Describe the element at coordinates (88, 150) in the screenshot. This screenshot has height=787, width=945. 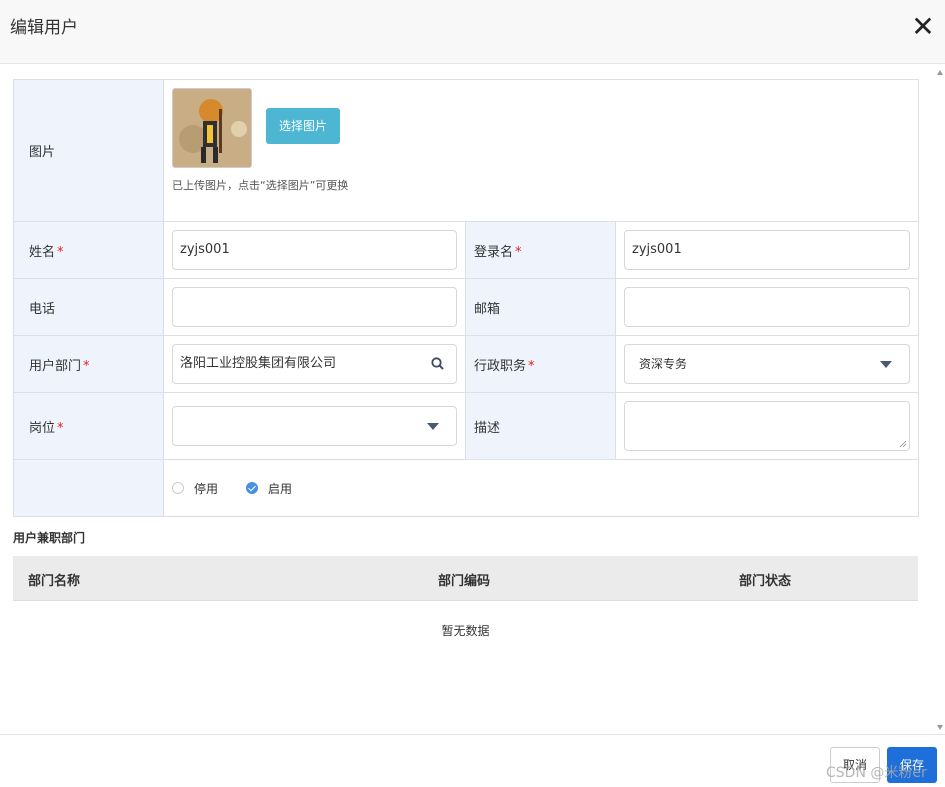
I see `photo-label: 图片` at that location.